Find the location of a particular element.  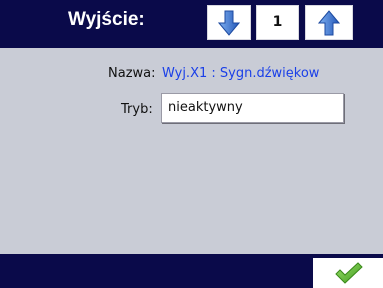

output-number: 1 is located at coordinates (277, 22).